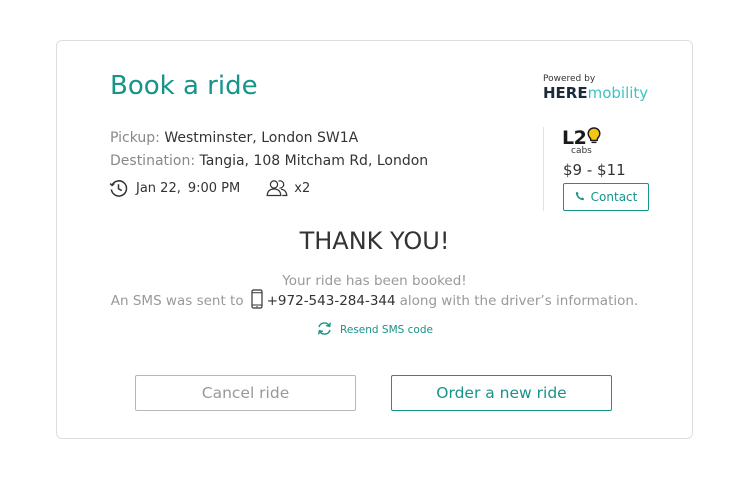 The image size is (750, 485). I want to click on brand-part-2: mobility, so click(618, 93).